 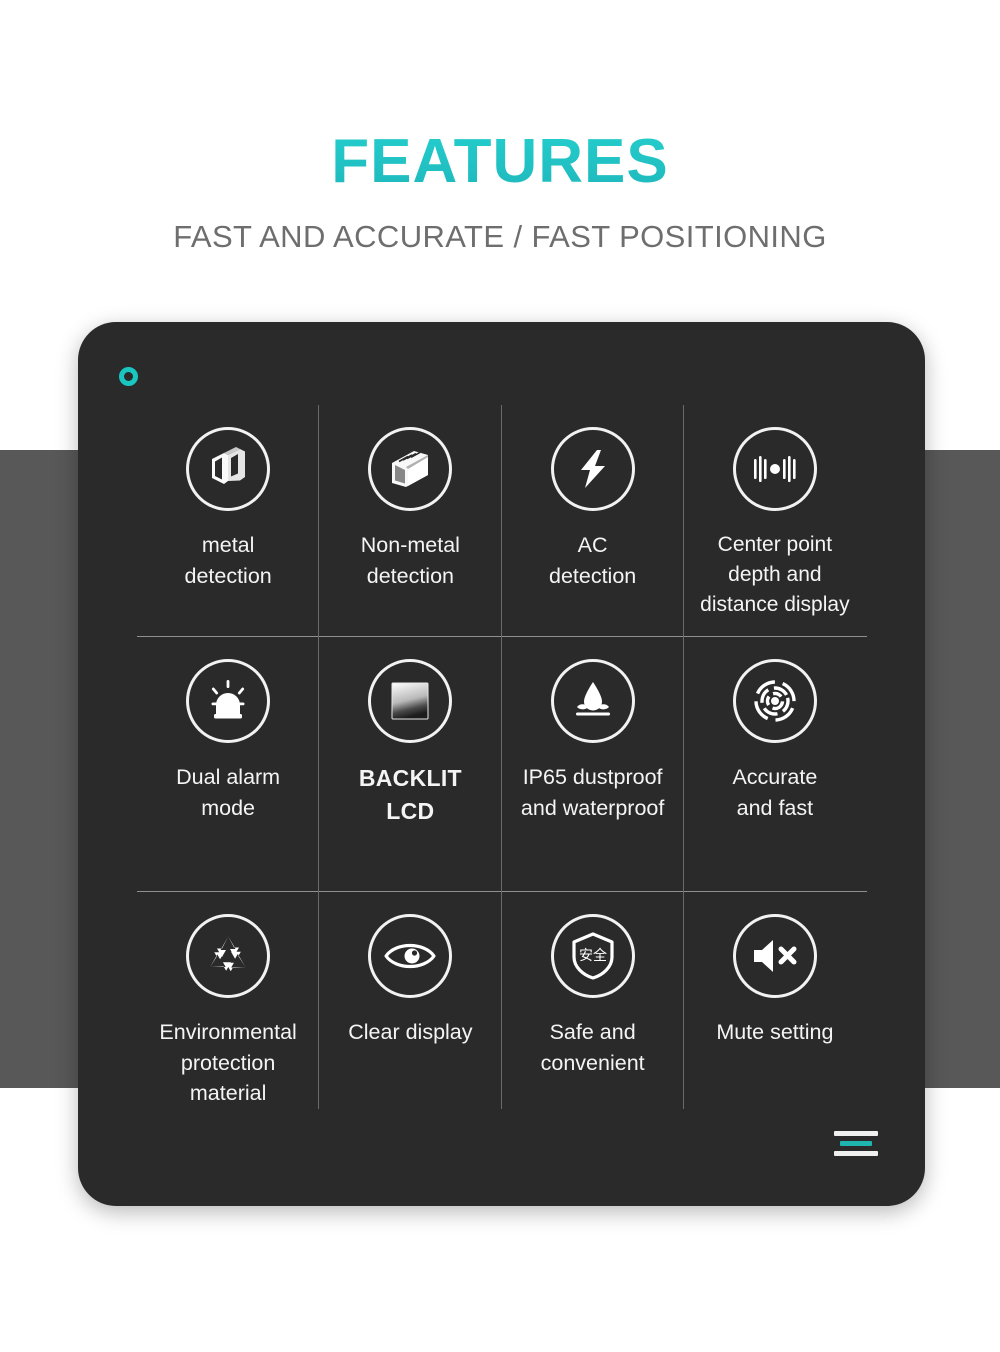 What do you see at coordinates (228, 1000) in the screenshot?
I see `feature-cell-environmental: Environmental protection material` at bounding box center [228, 1000].